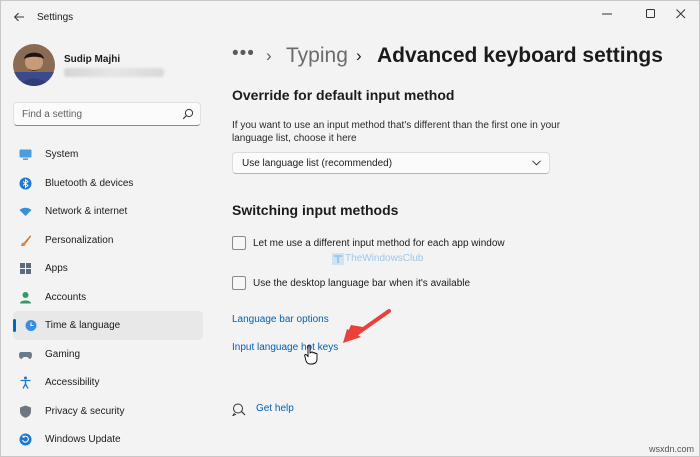 Image resolution: width=700 pixels, height=457 pixels. Describe the element at coordinates (85, 411) in the screenshot. I see `sidebar-item-label: Privacy & security` at that location.